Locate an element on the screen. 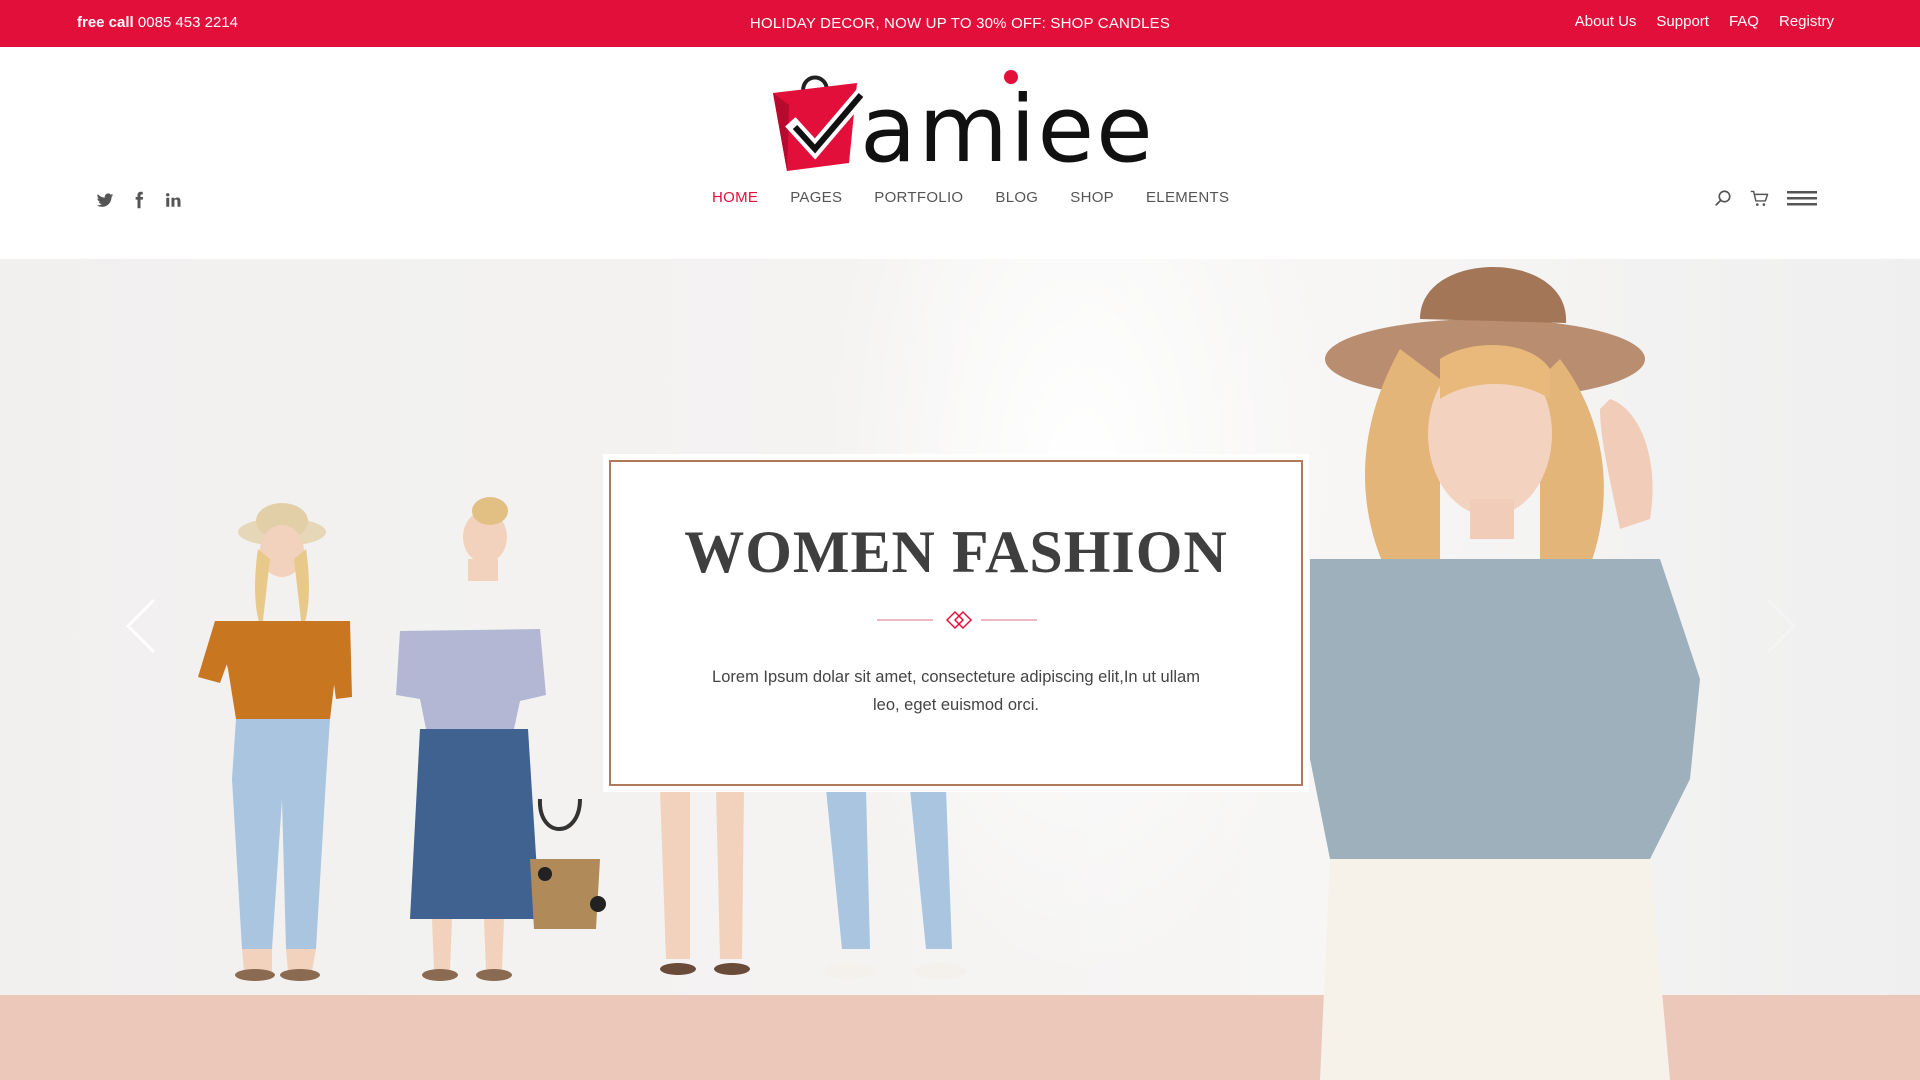  nav-blog: BLOG is located at coordinates (1016, 197).